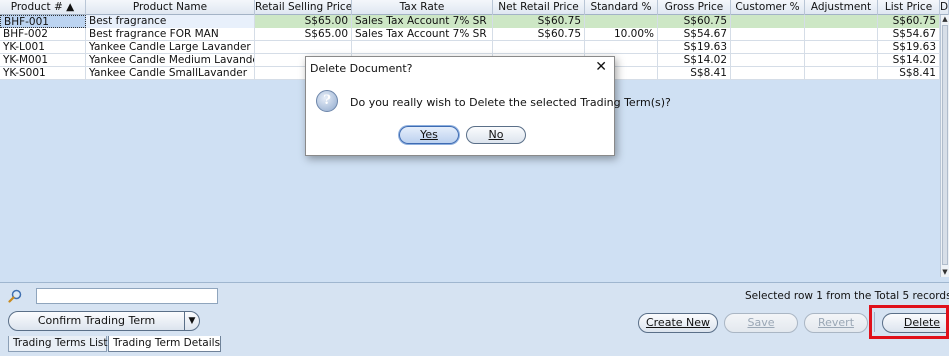  What do you see at coordinates (768, 7) in the screenshot?
I see `col-header-customer-pct: Customer %` at bounding box center [768, 7].